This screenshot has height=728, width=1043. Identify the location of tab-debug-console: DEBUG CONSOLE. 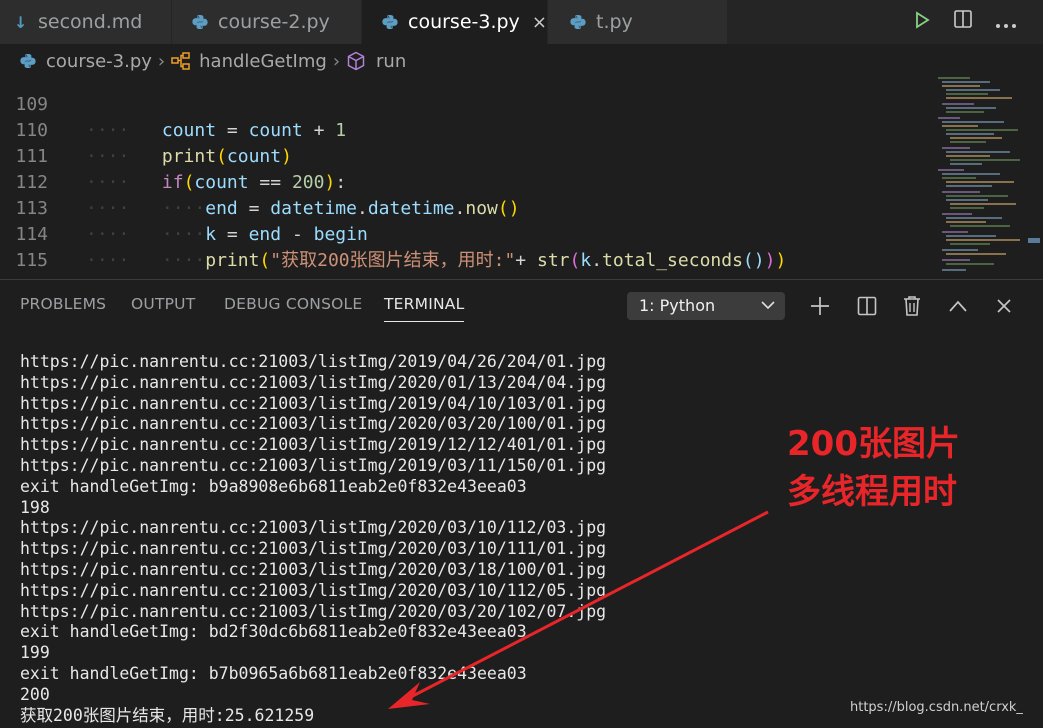
(293, 304).